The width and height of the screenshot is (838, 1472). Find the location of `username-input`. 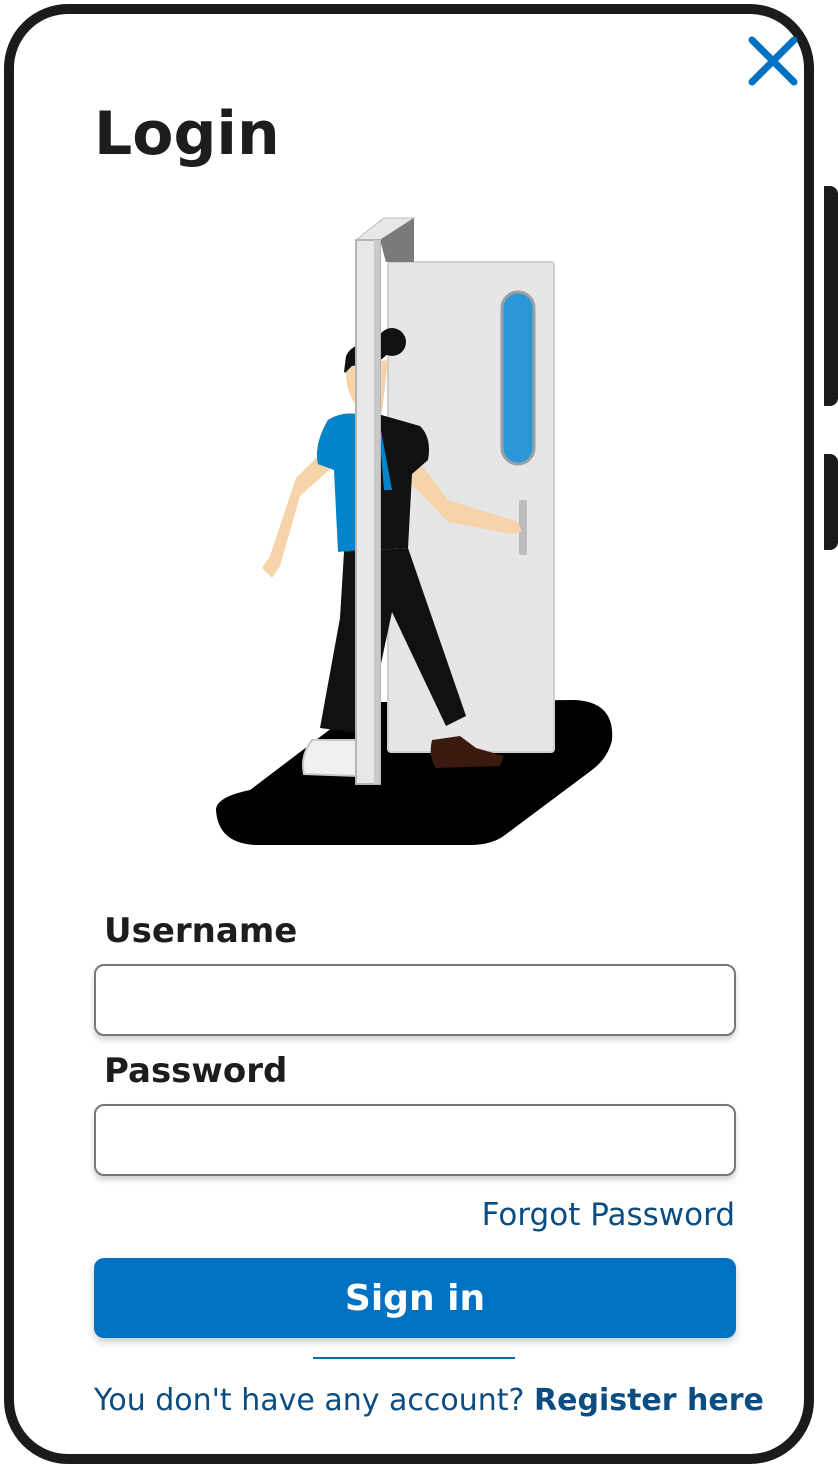

username-input is located at coordinates (415, 1000).